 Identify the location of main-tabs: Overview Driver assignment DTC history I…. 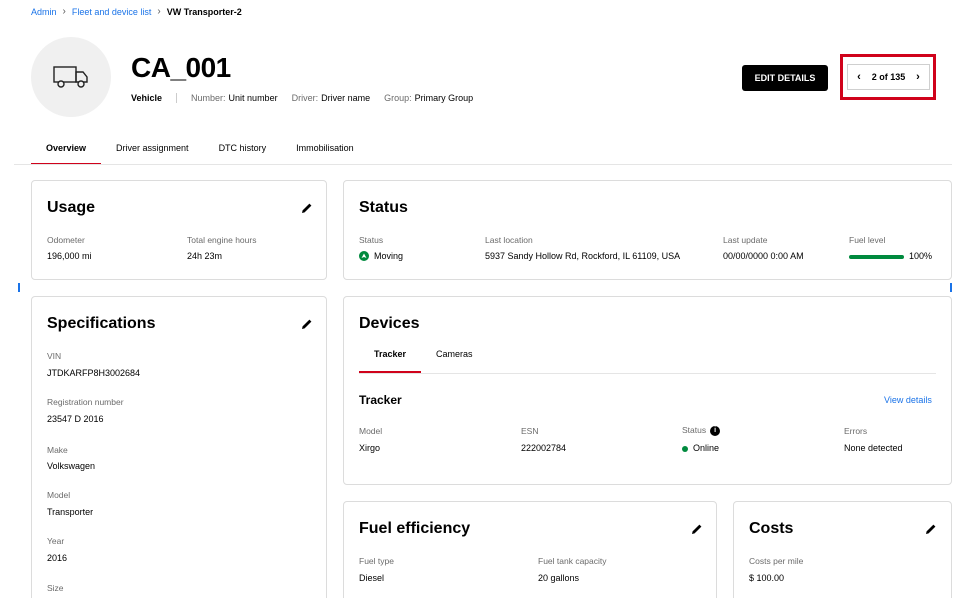
(200, 153).